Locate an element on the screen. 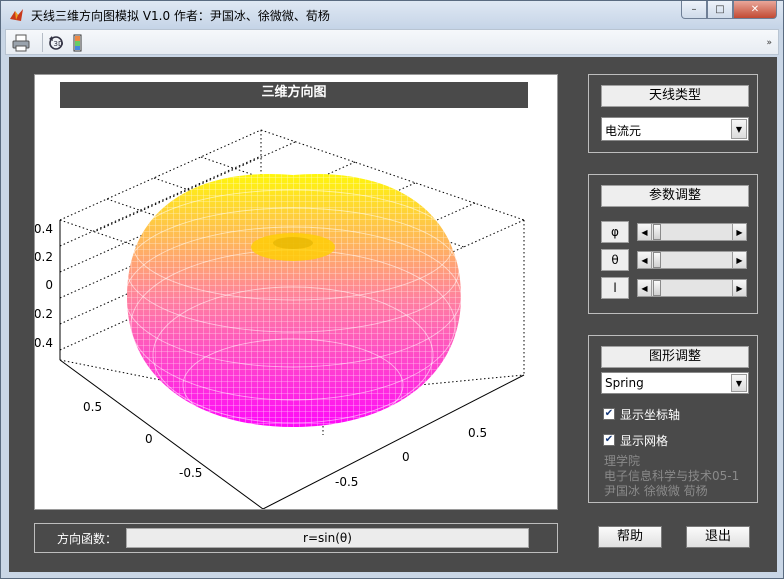 This screenshot has height=579, width=784. param-row-length: l ◀ ▶ is located at coordinates (674, 288).